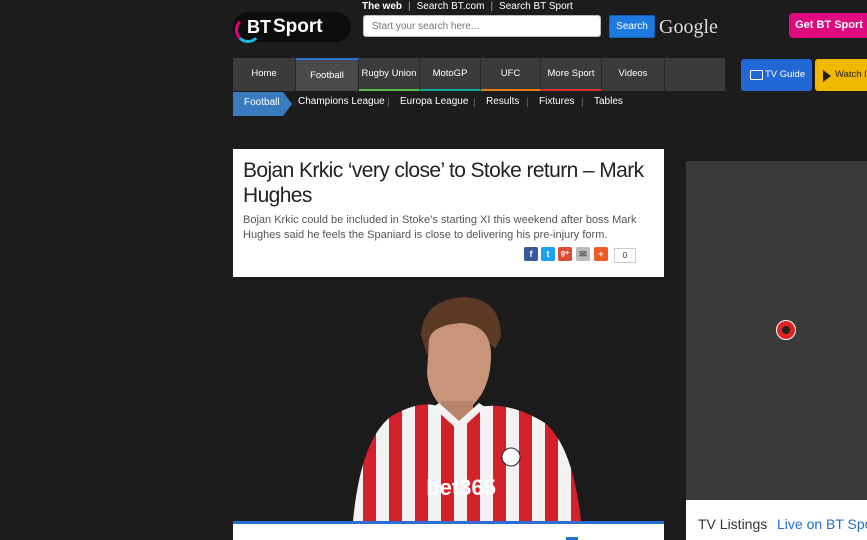 This screenshot has width=867, height=540. I want to click on share-count: 0, so click(625, 255).